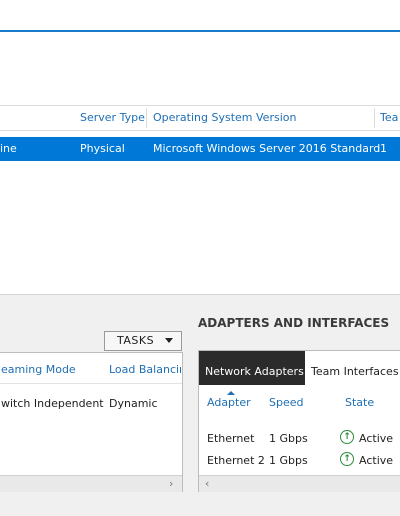  I want to click on chevron-left-icon: ‹, so click(207, 483).